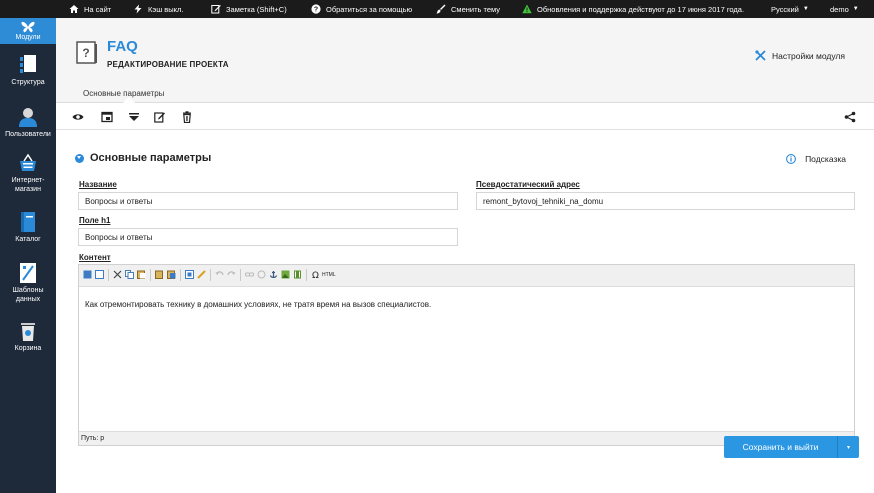  Describe the element at coordinates (527, 9) in the screenshot. I see `warning-icon` at that location.